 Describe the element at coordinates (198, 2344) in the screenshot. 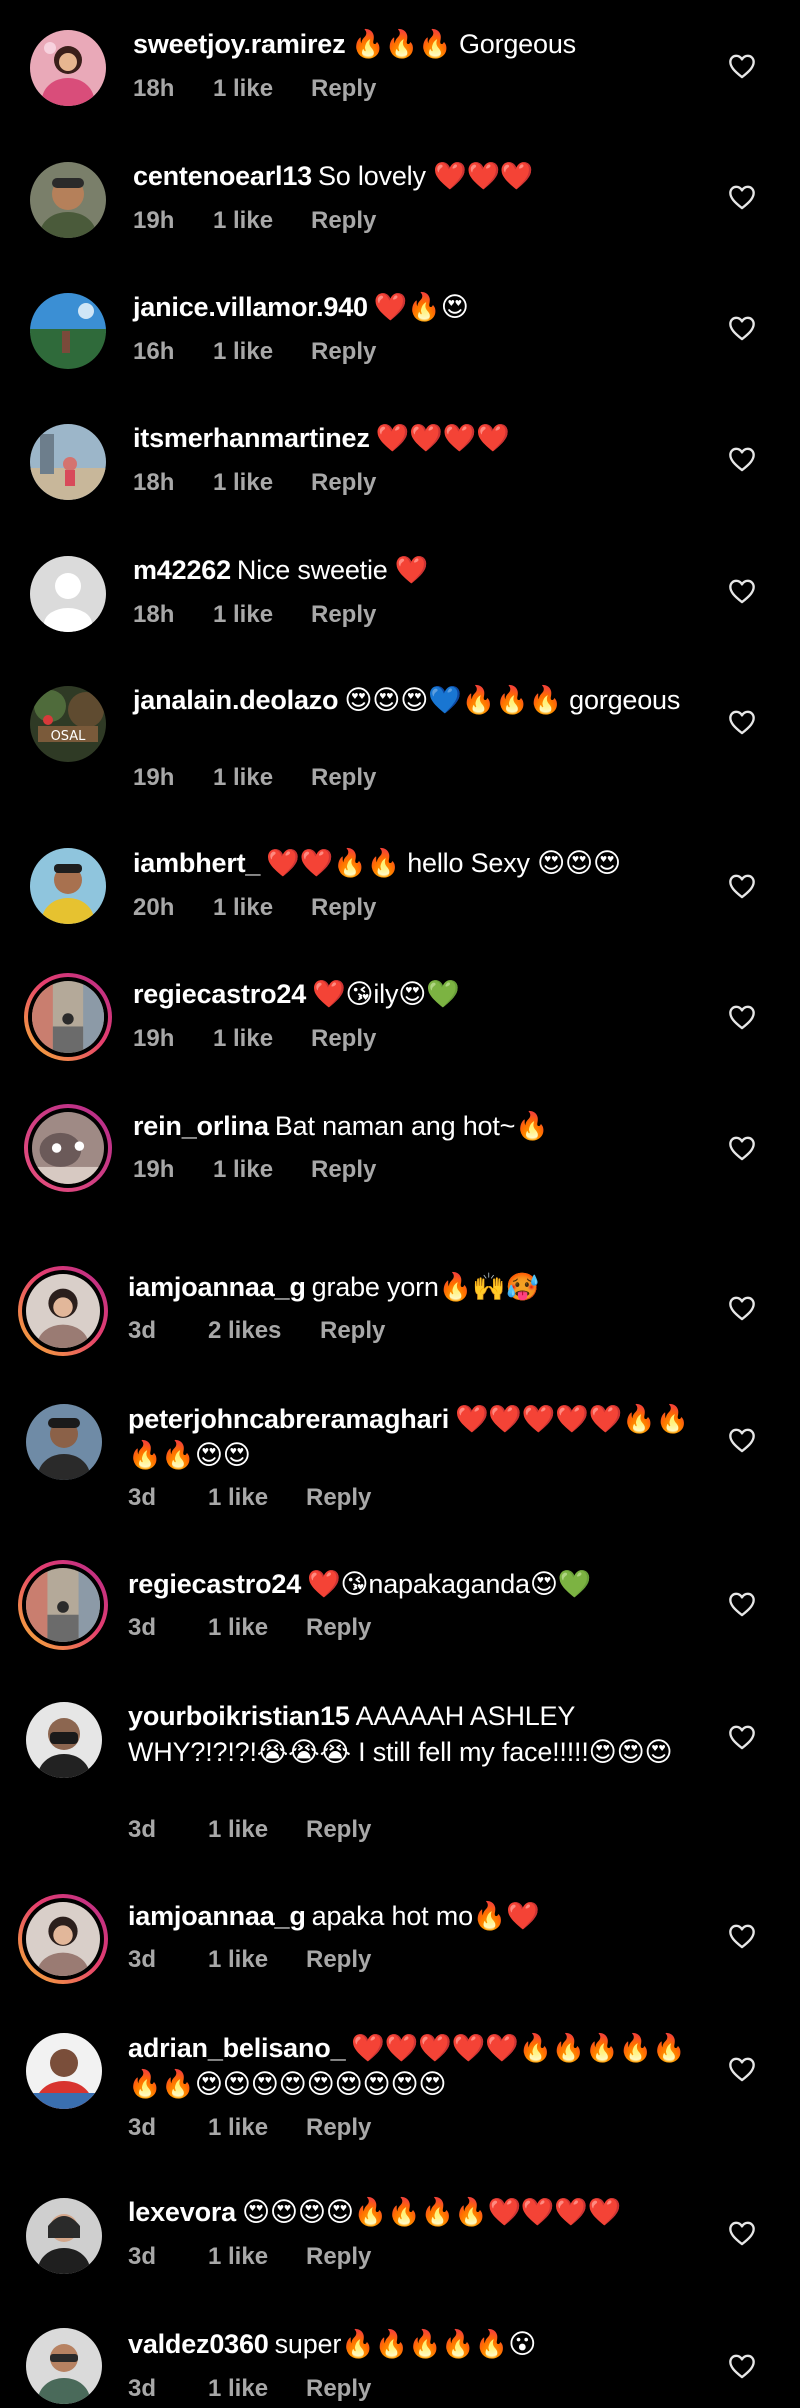

I see `comment-username: valdez0360` at that location.